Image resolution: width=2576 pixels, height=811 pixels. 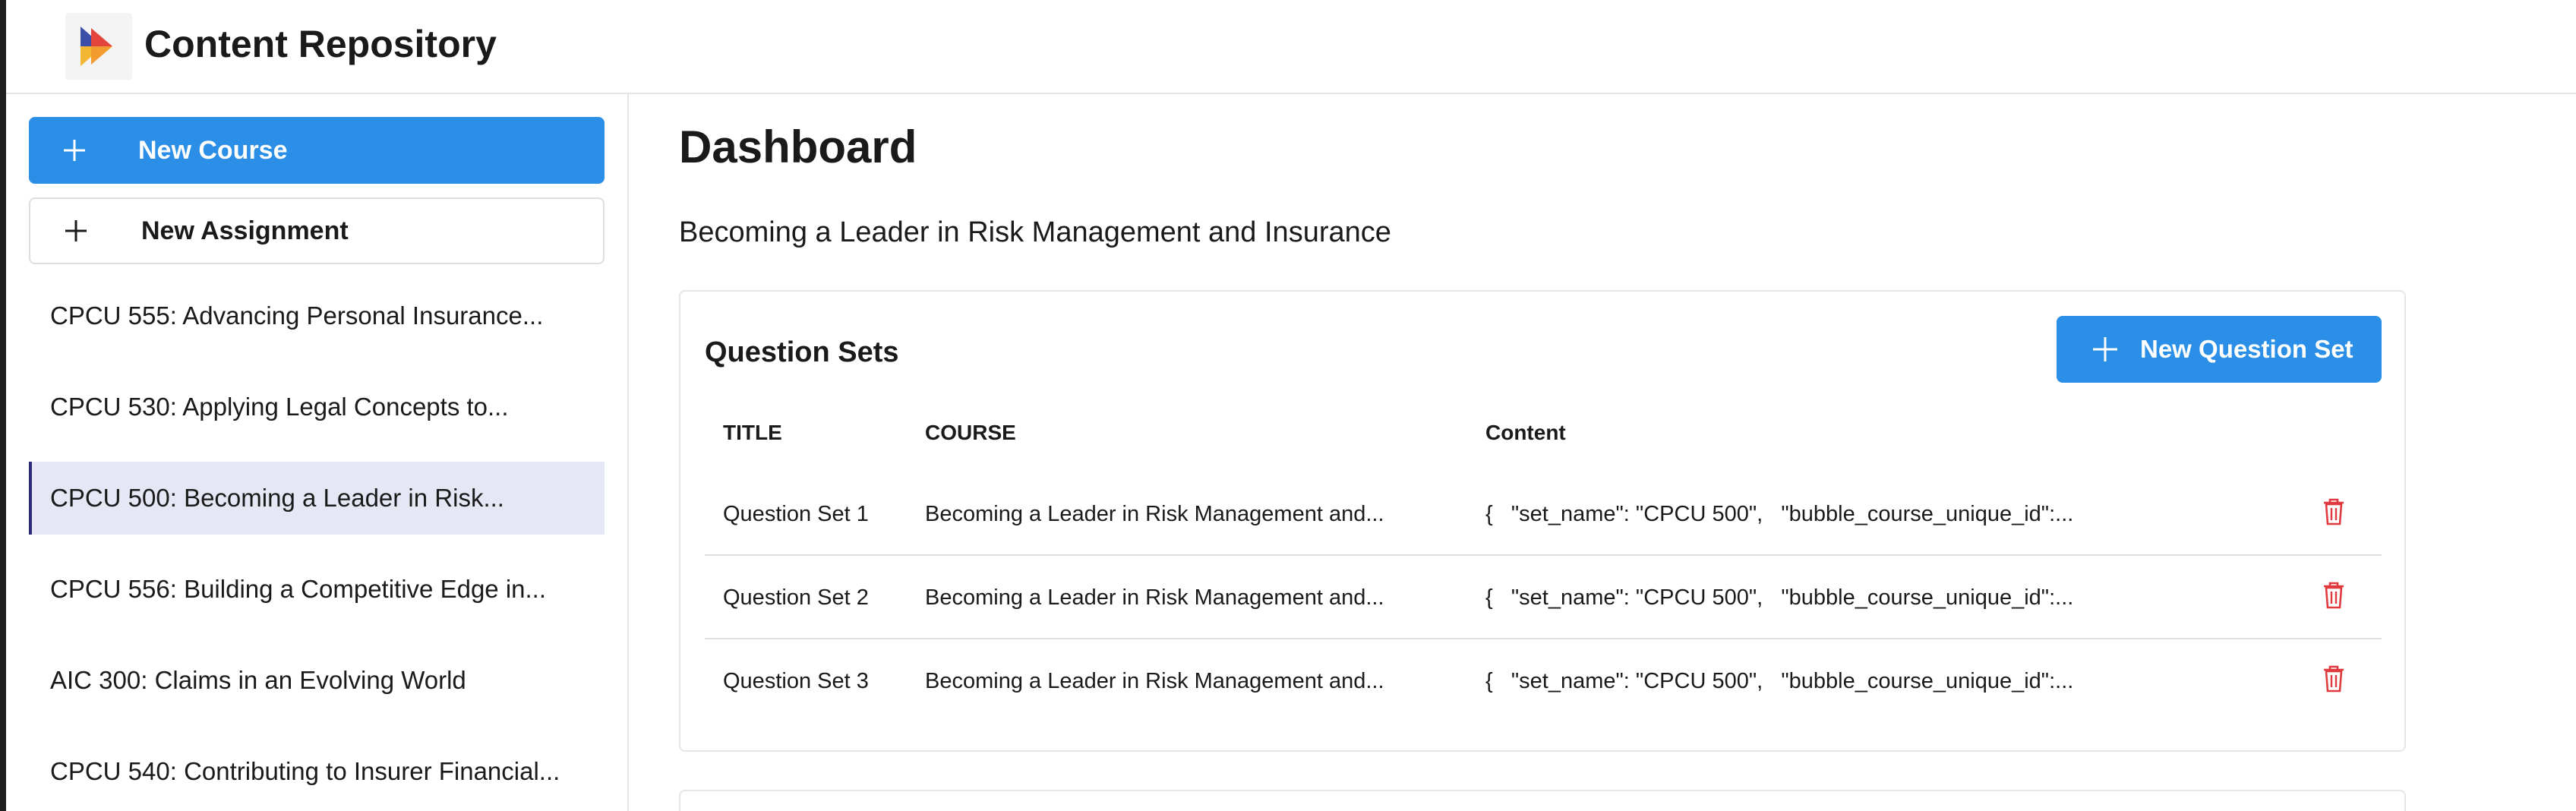 I want to click on top-header: Content Repository, so click(x=1291, y=47).